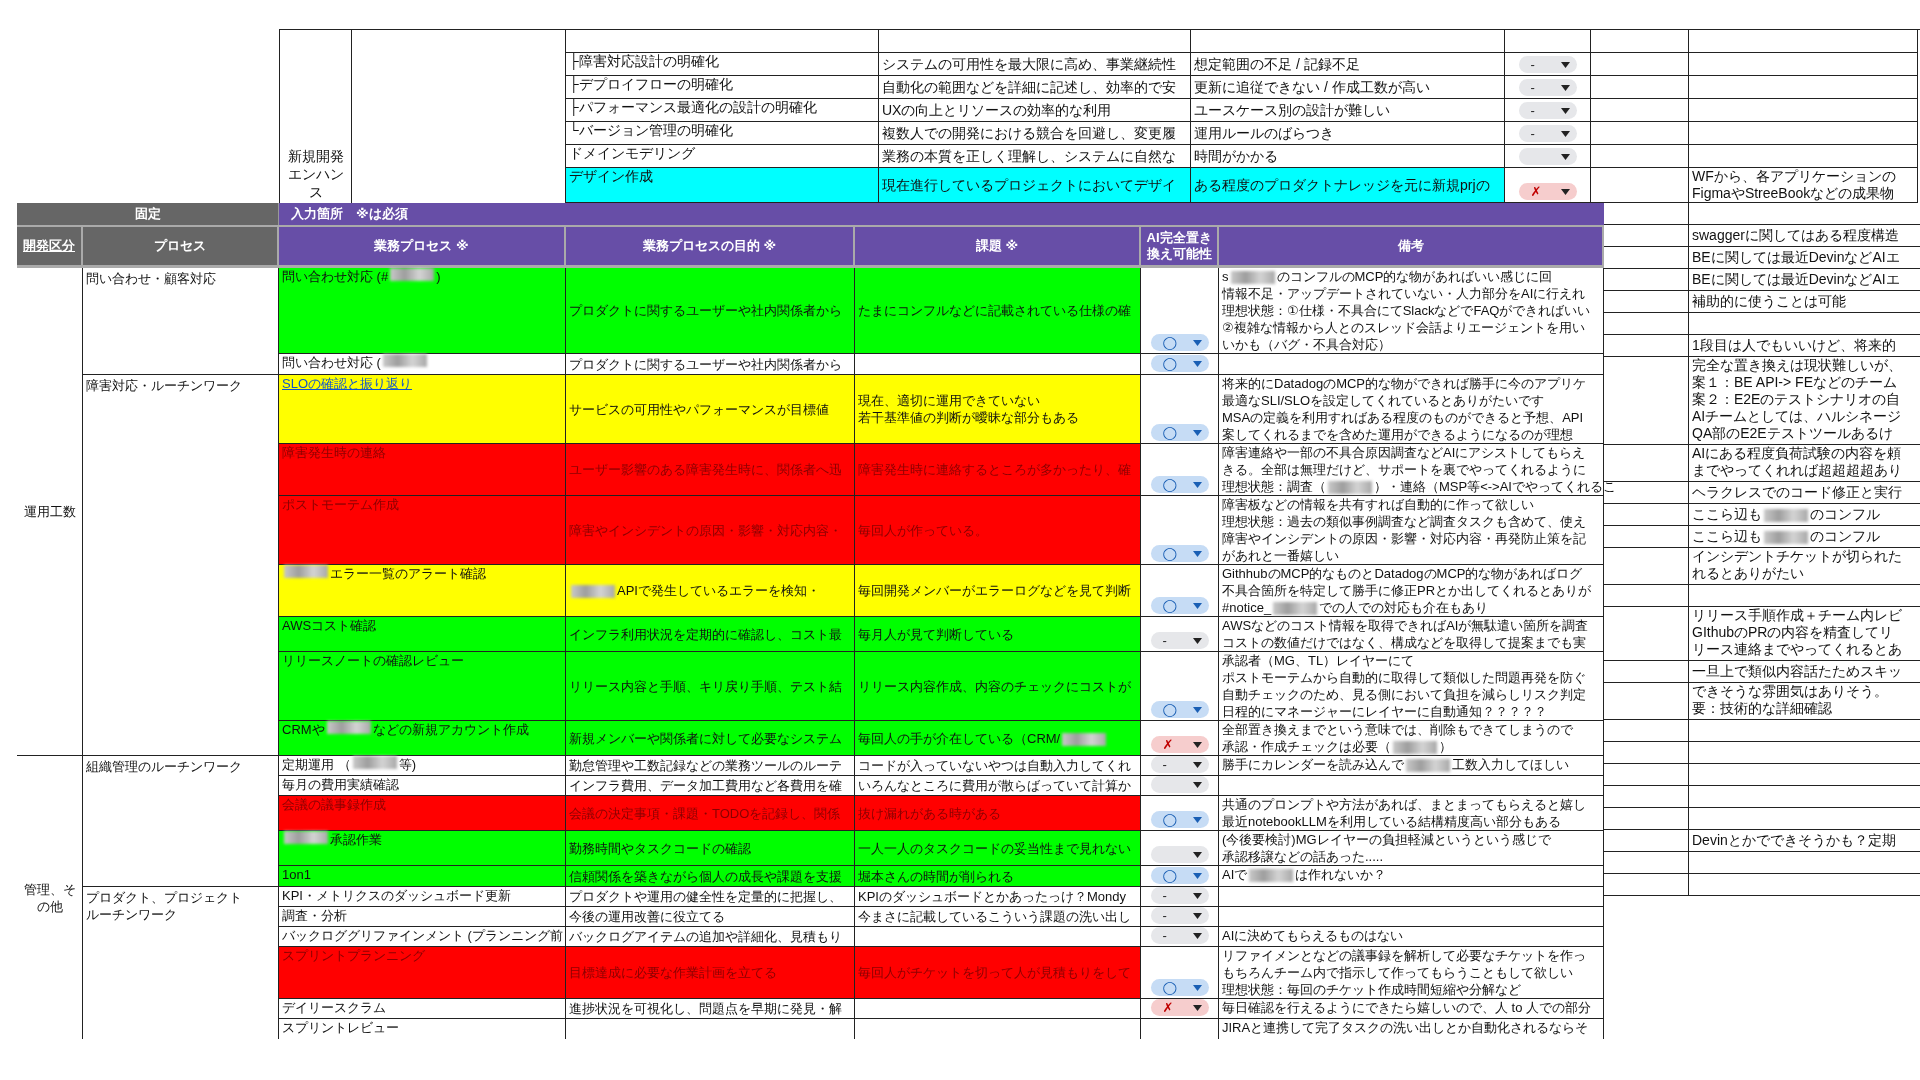 The width and height of the screenshot is (1920, 1080). Describe the element at coordinates (1794, 193) in the screenshot. I see `note-line: FigmaやStreeBookなどの成果物` at that location.